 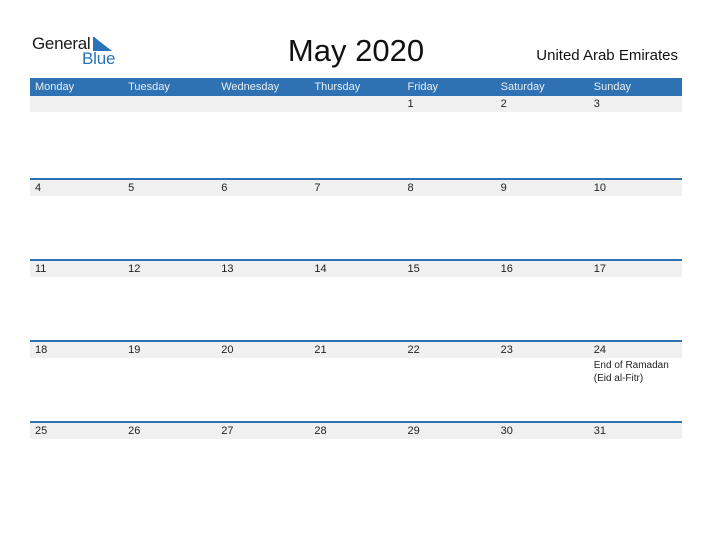 What do you see at coordinates (503, 188) in the screenshot?
I see `day-number: 9` at bounding box center [503, 188].